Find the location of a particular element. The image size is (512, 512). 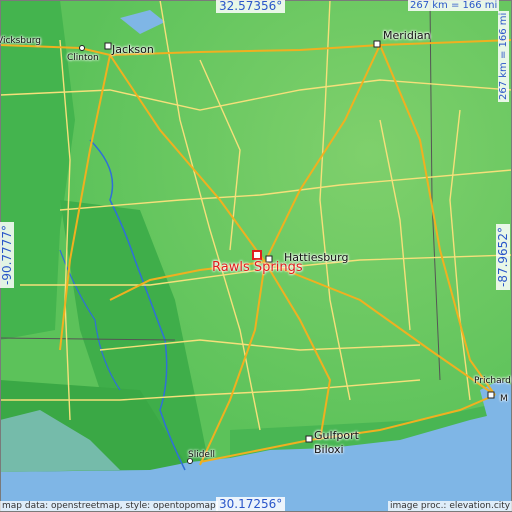

city-label-slidell: Slidell is located at coordinates (201, 455).